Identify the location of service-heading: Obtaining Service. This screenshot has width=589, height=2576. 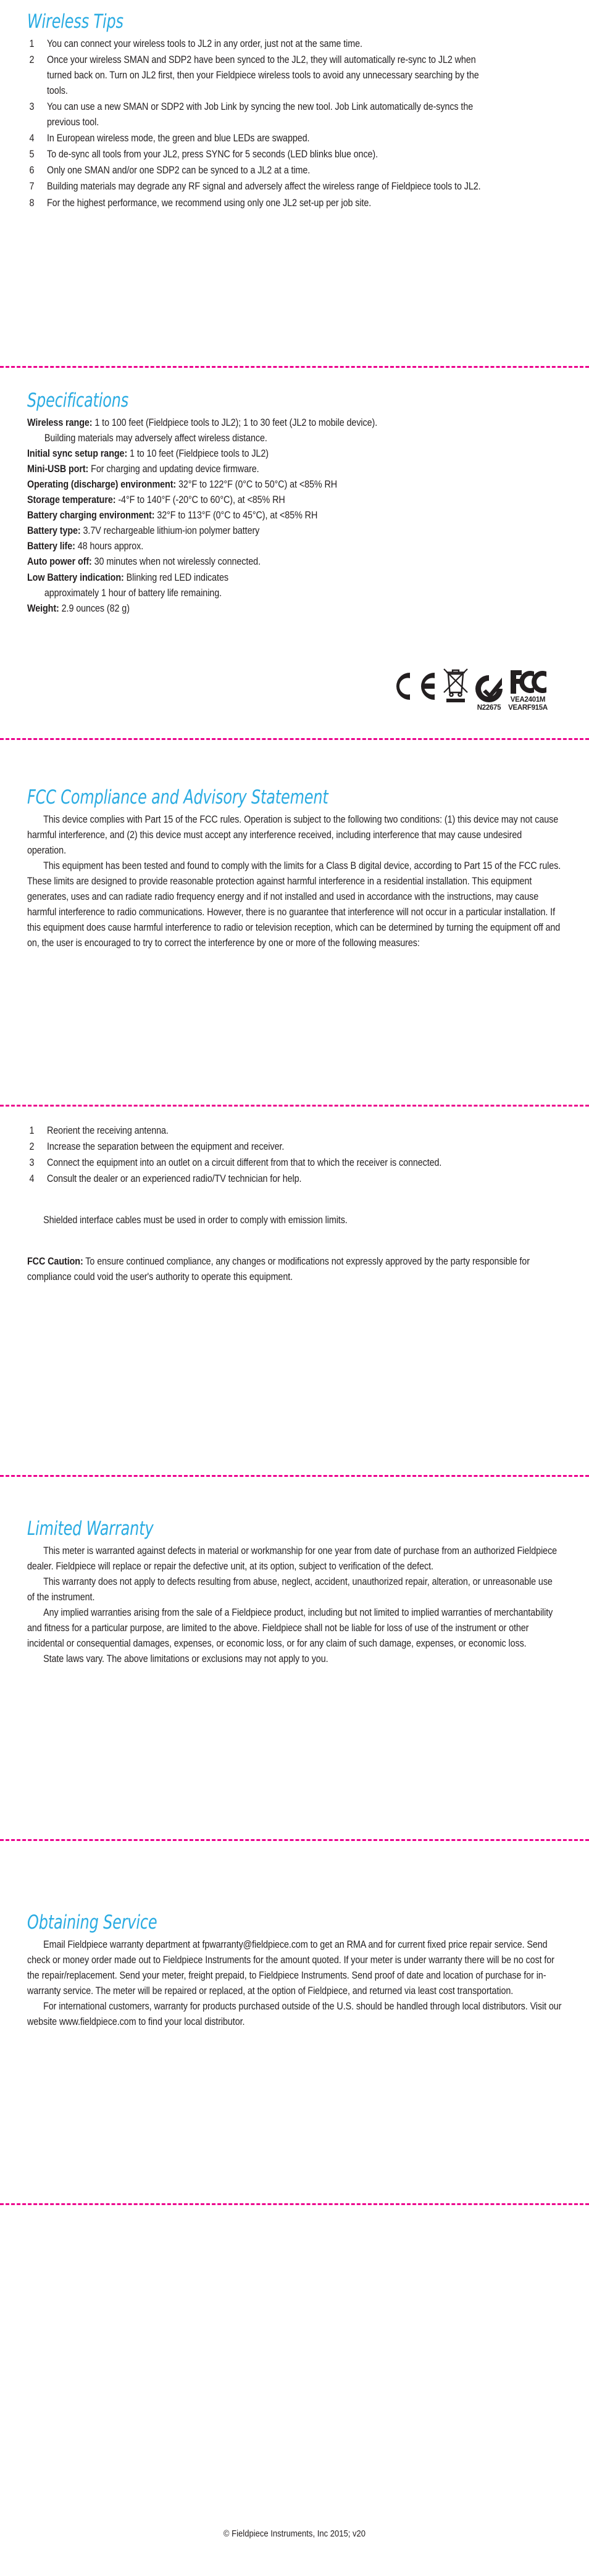
(92, 1923).